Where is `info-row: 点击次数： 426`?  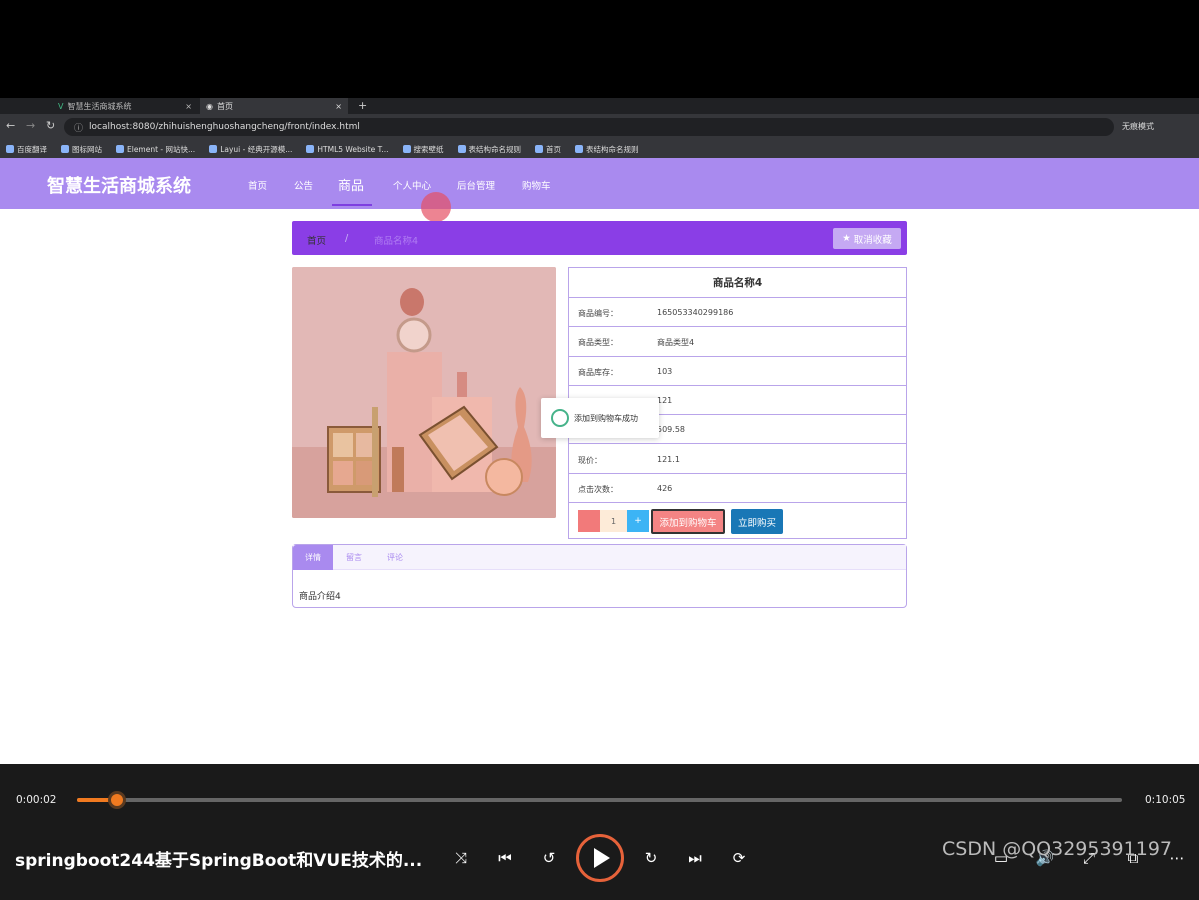 info-row: 点击次数： 426 is located at coordinates (737, 489).